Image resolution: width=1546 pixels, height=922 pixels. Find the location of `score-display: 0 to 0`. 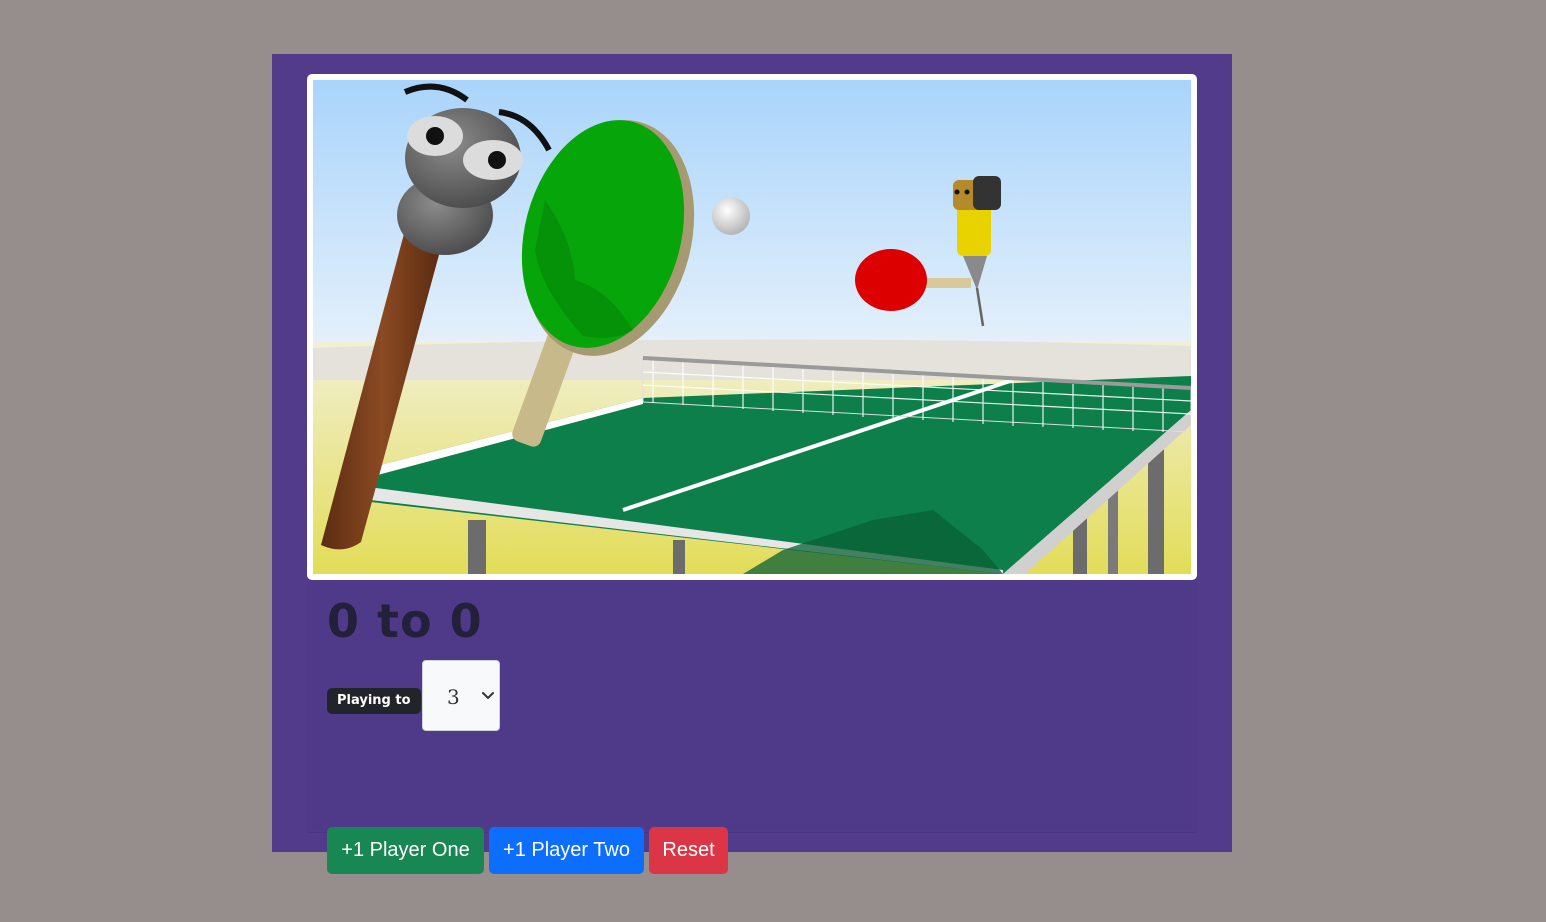

score-display: 0 to 0 is located at coordinates (405, 621).